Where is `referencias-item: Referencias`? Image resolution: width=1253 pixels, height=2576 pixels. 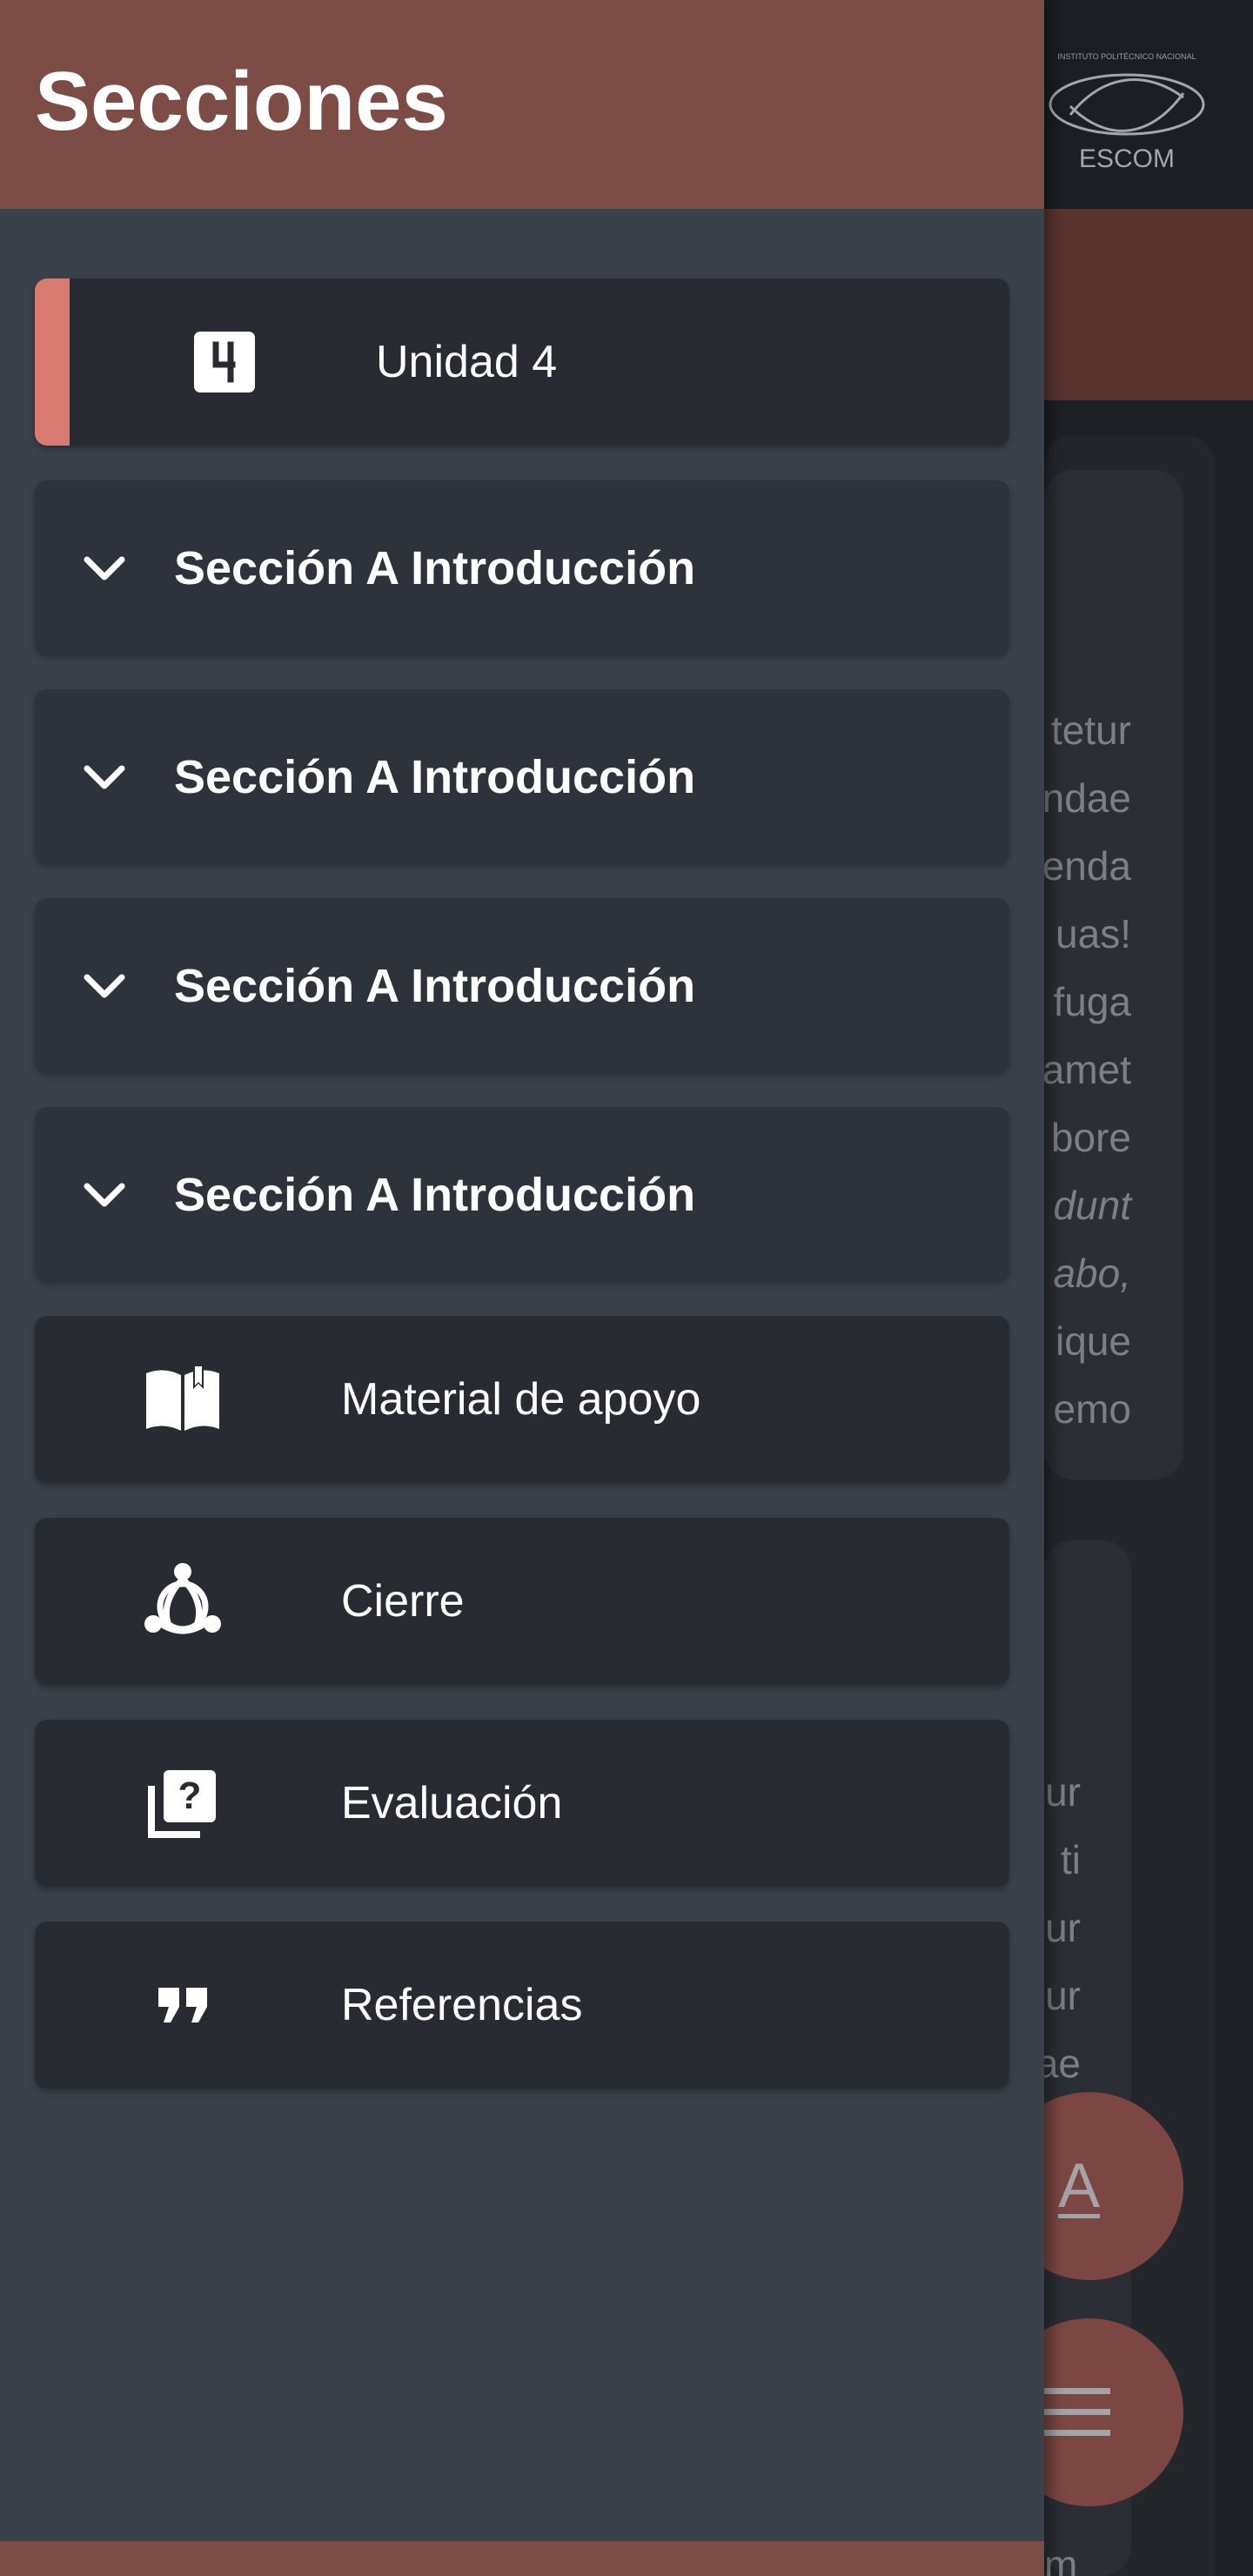 referencias-item: Referencias is located at coordinates (522, 2005).